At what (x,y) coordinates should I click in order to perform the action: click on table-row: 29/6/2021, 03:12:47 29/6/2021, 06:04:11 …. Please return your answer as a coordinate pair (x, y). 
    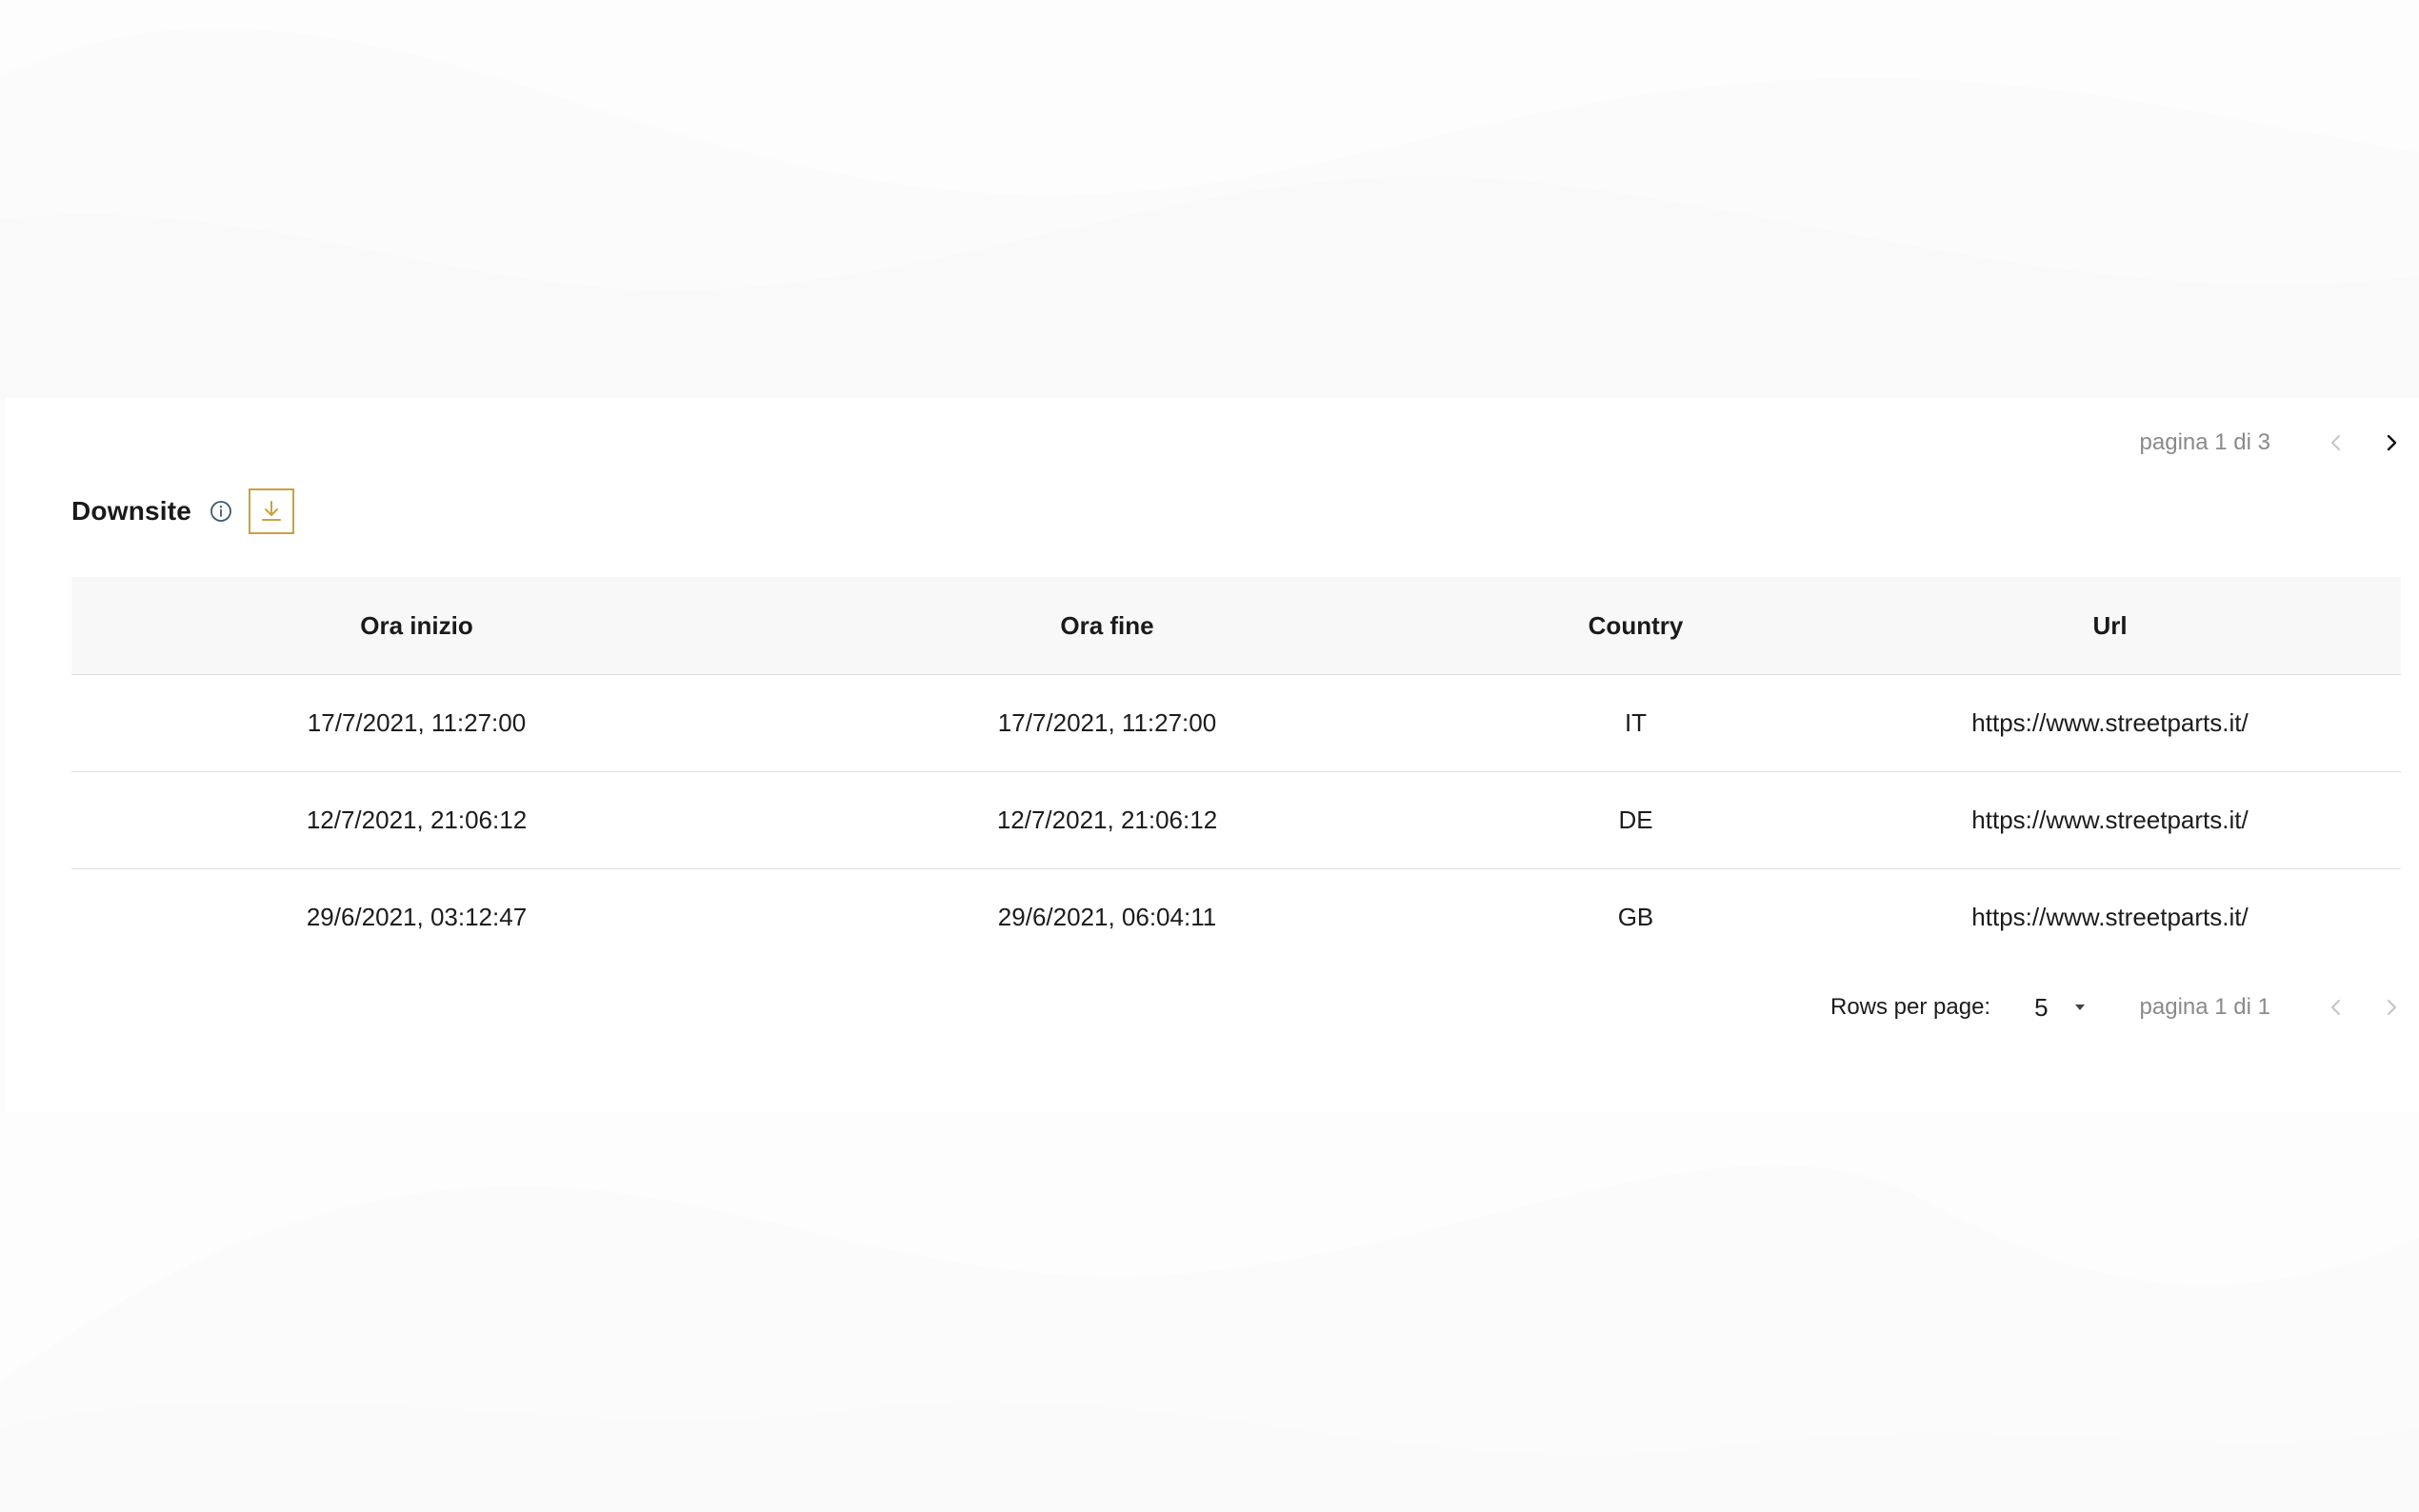
    Looking at the image, I should click on (1236, 917).